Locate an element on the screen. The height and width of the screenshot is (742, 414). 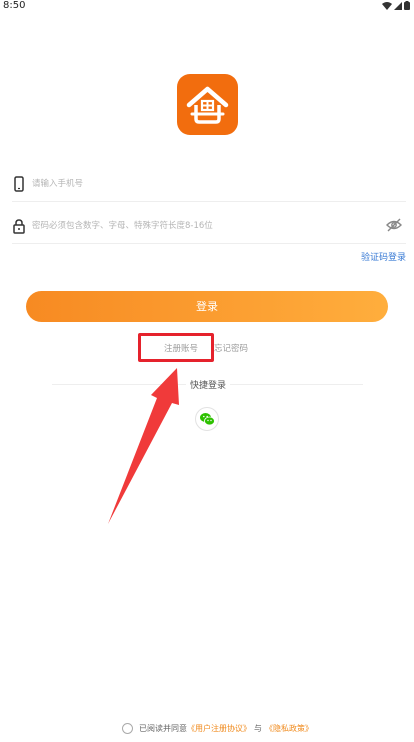
login-button: 登录 is located at coordinates (207, 306).